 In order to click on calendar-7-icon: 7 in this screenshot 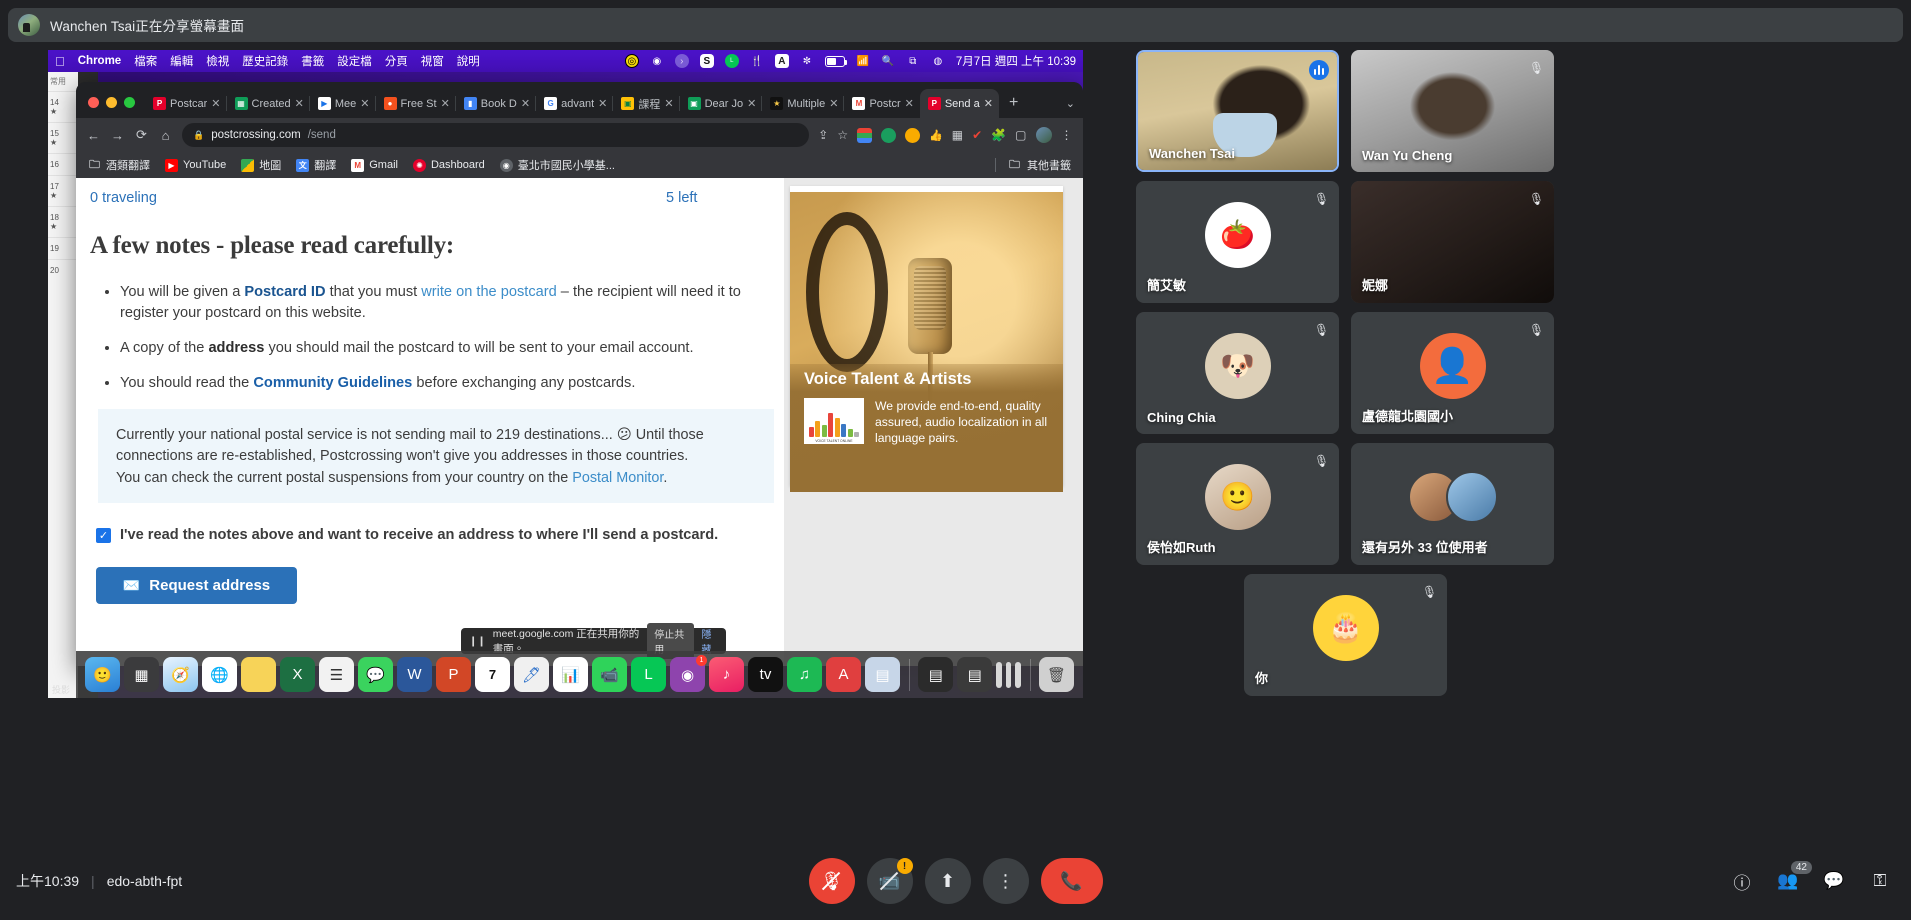, I will do `click(492, 674)`.